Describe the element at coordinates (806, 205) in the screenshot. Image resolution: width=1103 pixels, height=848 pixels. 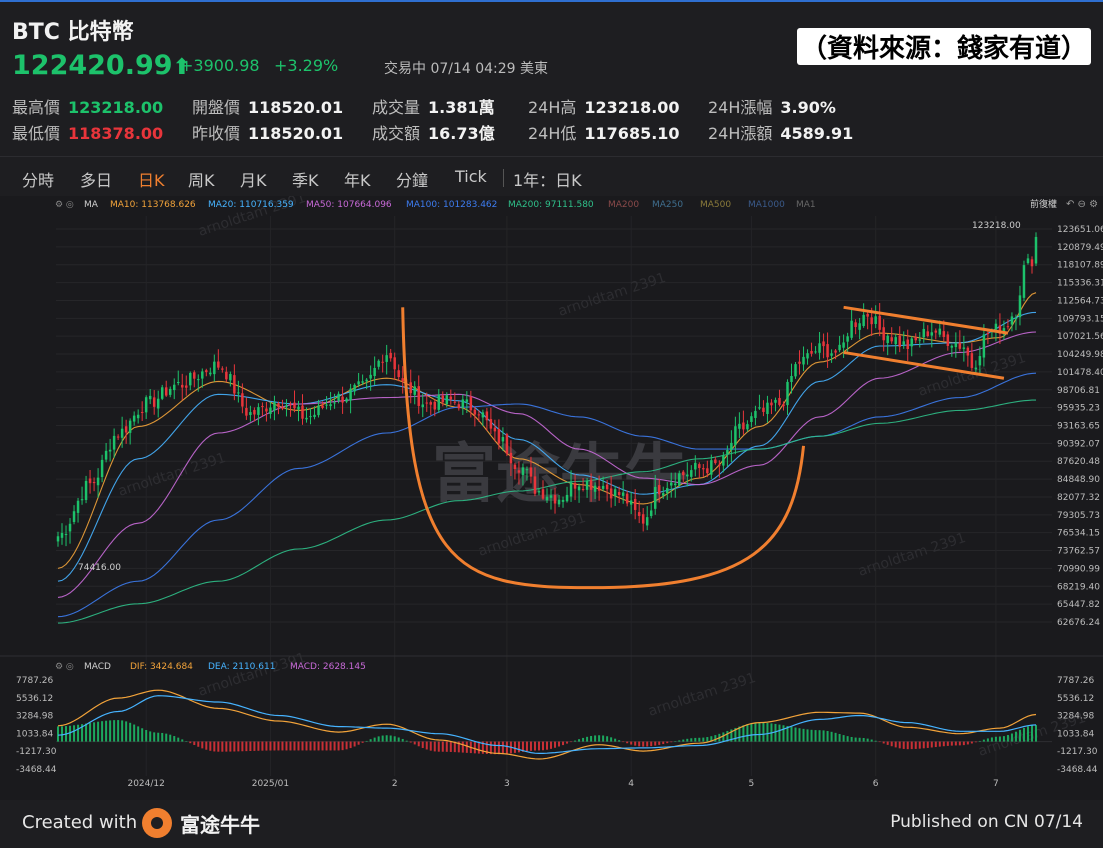
I see `legend-ma1: MA1` at that location.